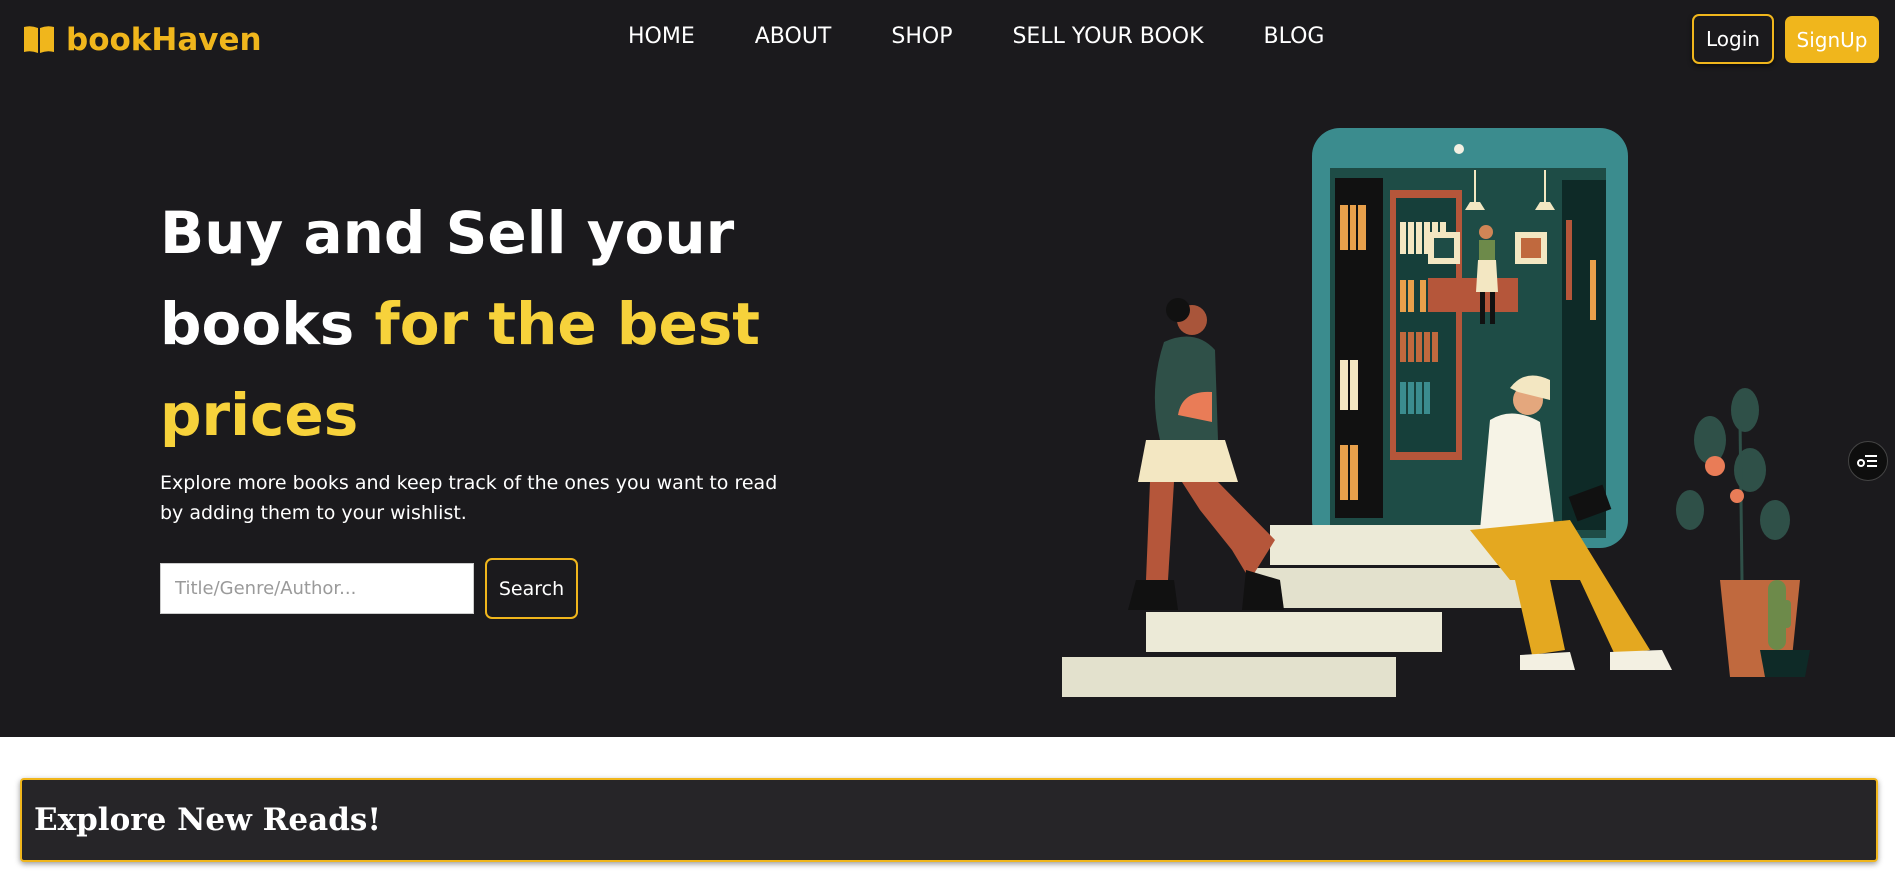  Describe the element at coordinates (207, 820) in the screenshot. I see `explore-title: Explore New Reads!` at that location.